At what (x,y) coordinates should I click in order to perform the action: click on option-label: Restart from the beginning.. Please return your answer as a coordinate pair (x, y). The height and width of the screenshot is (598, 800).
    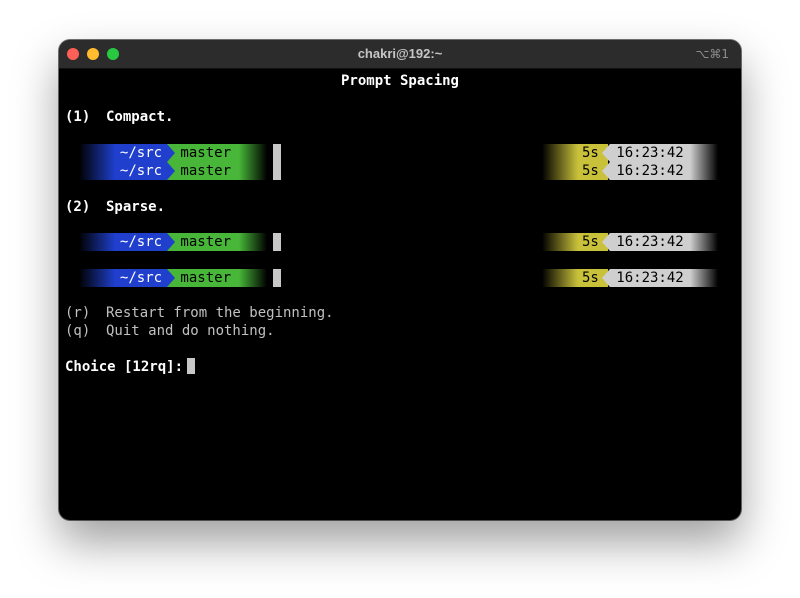
    Looking at the image, I should click on (220, 313).